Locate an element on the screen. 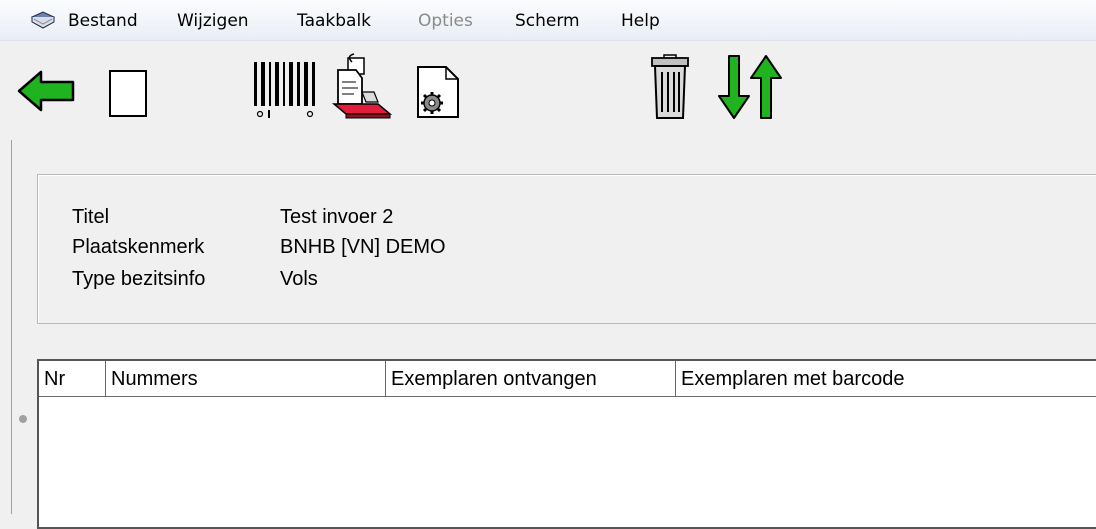 The width and height of the screenshot is (1096, 529). column-header-nummers: Nummers is located at coordinates (246, 379).